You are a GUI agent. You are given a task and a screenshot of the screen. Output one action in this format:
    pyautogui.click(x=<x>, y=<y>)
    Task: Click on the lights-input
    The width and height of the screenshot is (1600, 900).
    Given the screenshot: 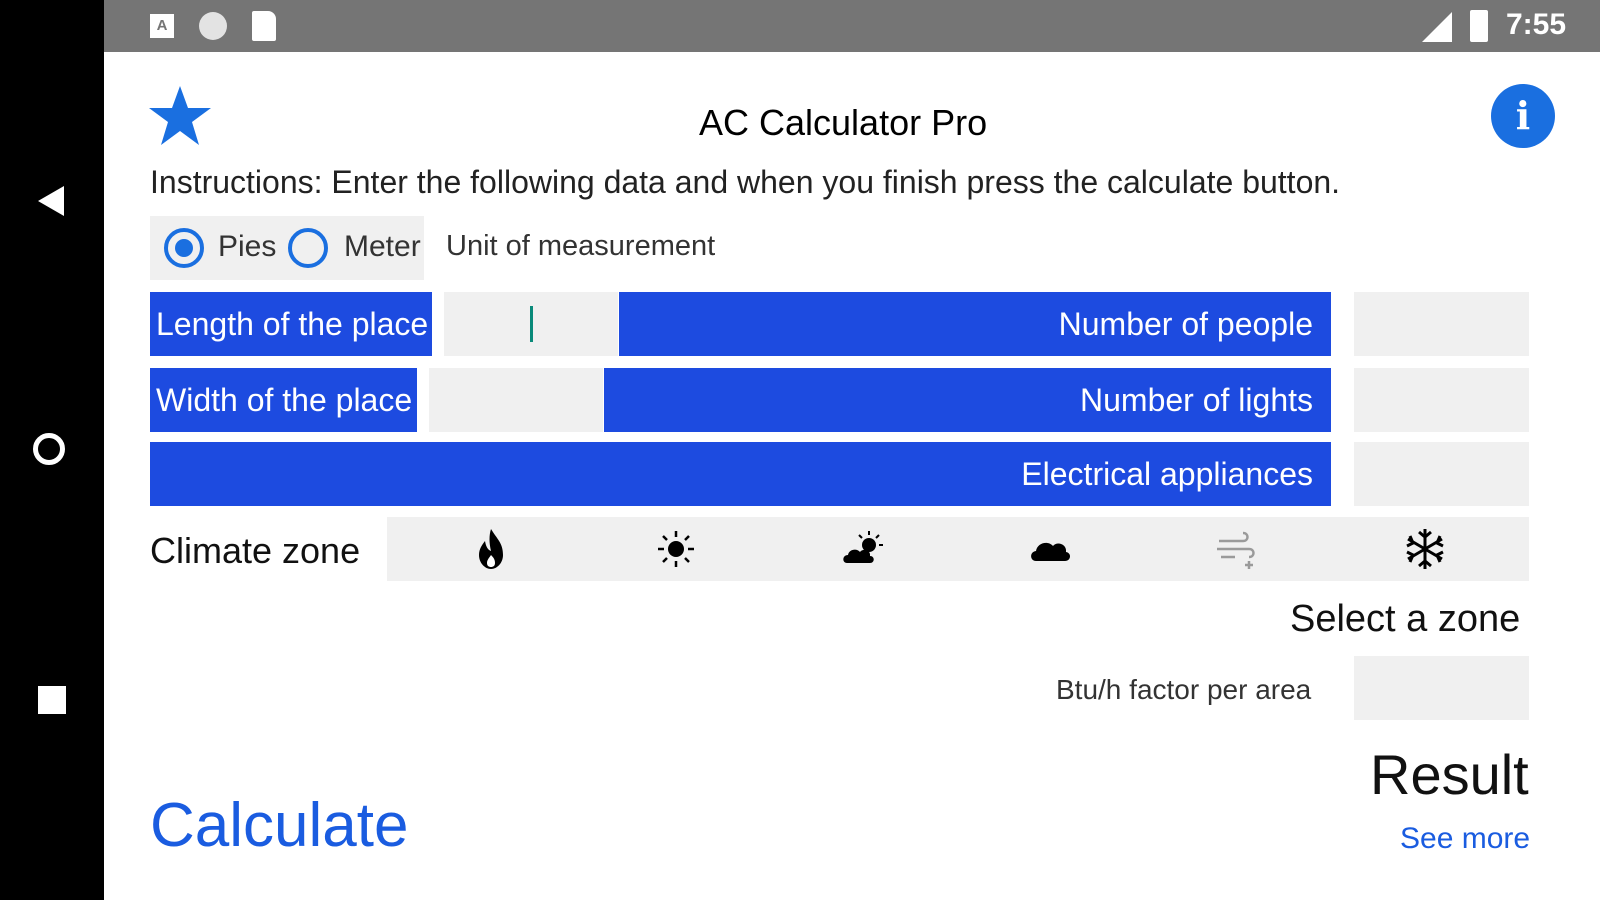 What is the action you would take?
    pyautogui.click(x=1441, y=400)
    